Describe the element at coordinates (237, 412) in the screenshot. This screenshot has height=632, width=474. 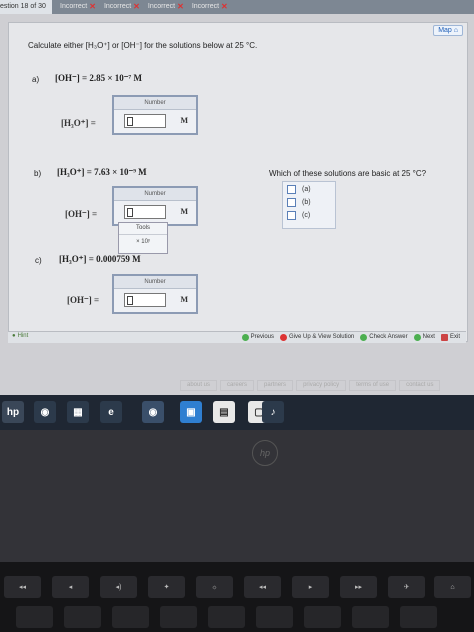
I see `taskbar: hp ◉ ▦ e ◉ ▣ ▤ ▢ ♪` at that location.